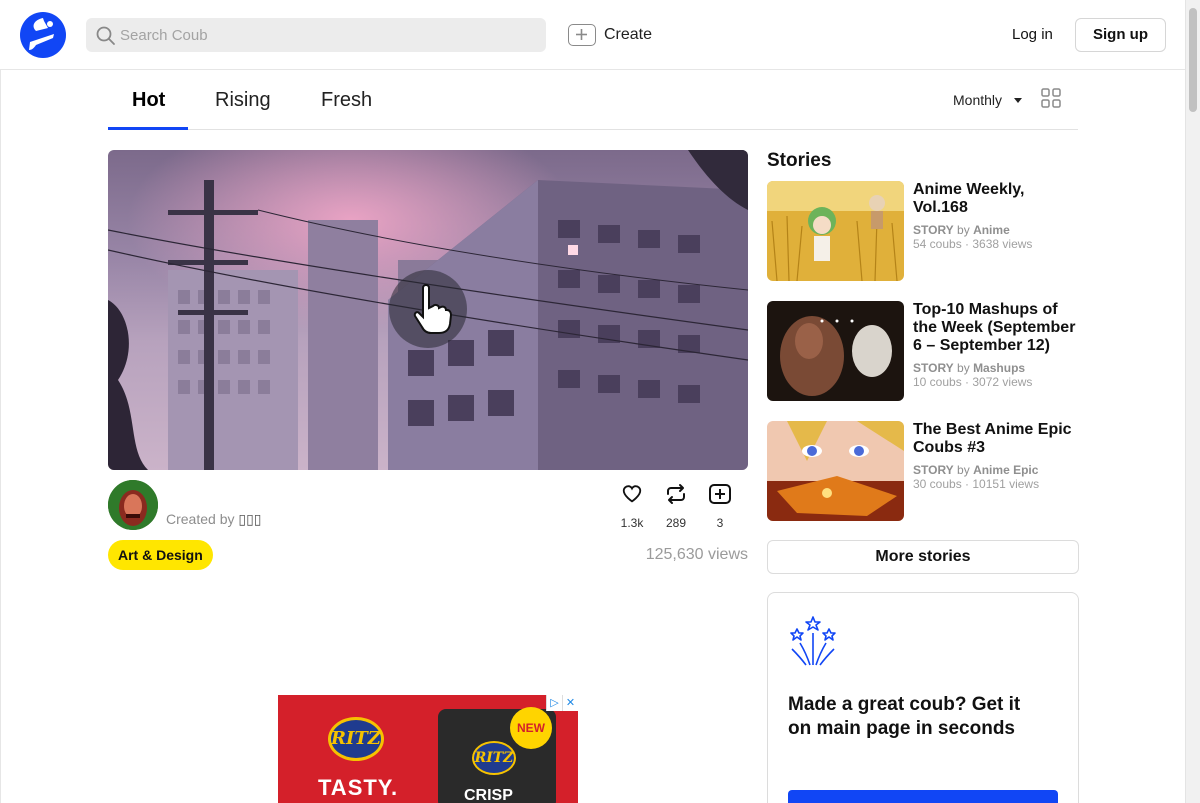 The height and width of the screenshot is (803, 1200). Describe the element at coordinates (43, 35) in the screenshot. I see `coub-logo` at that location.